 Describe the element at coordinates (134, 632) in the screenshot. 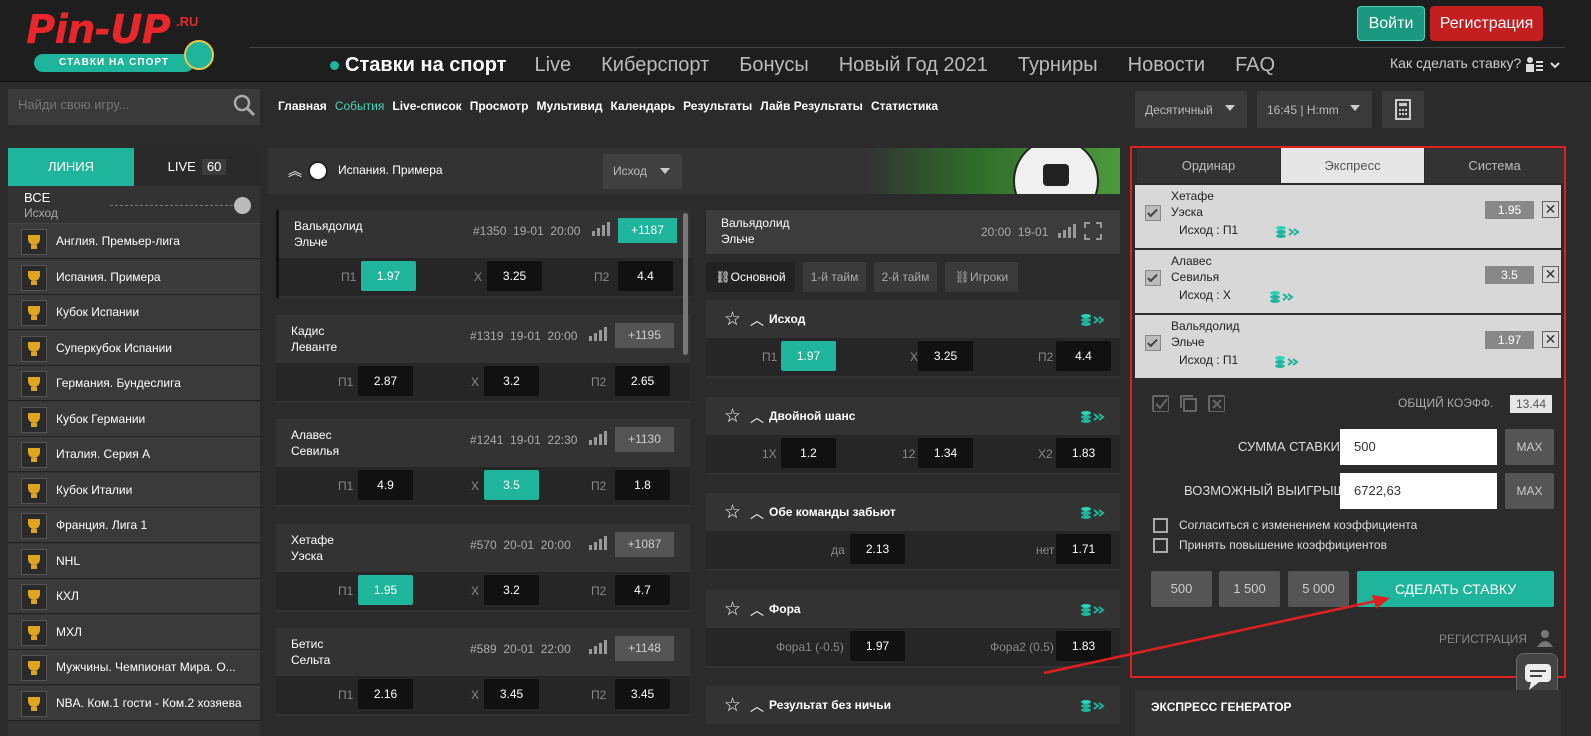

I see `sidebar-item-league: МХЛ` at that location.